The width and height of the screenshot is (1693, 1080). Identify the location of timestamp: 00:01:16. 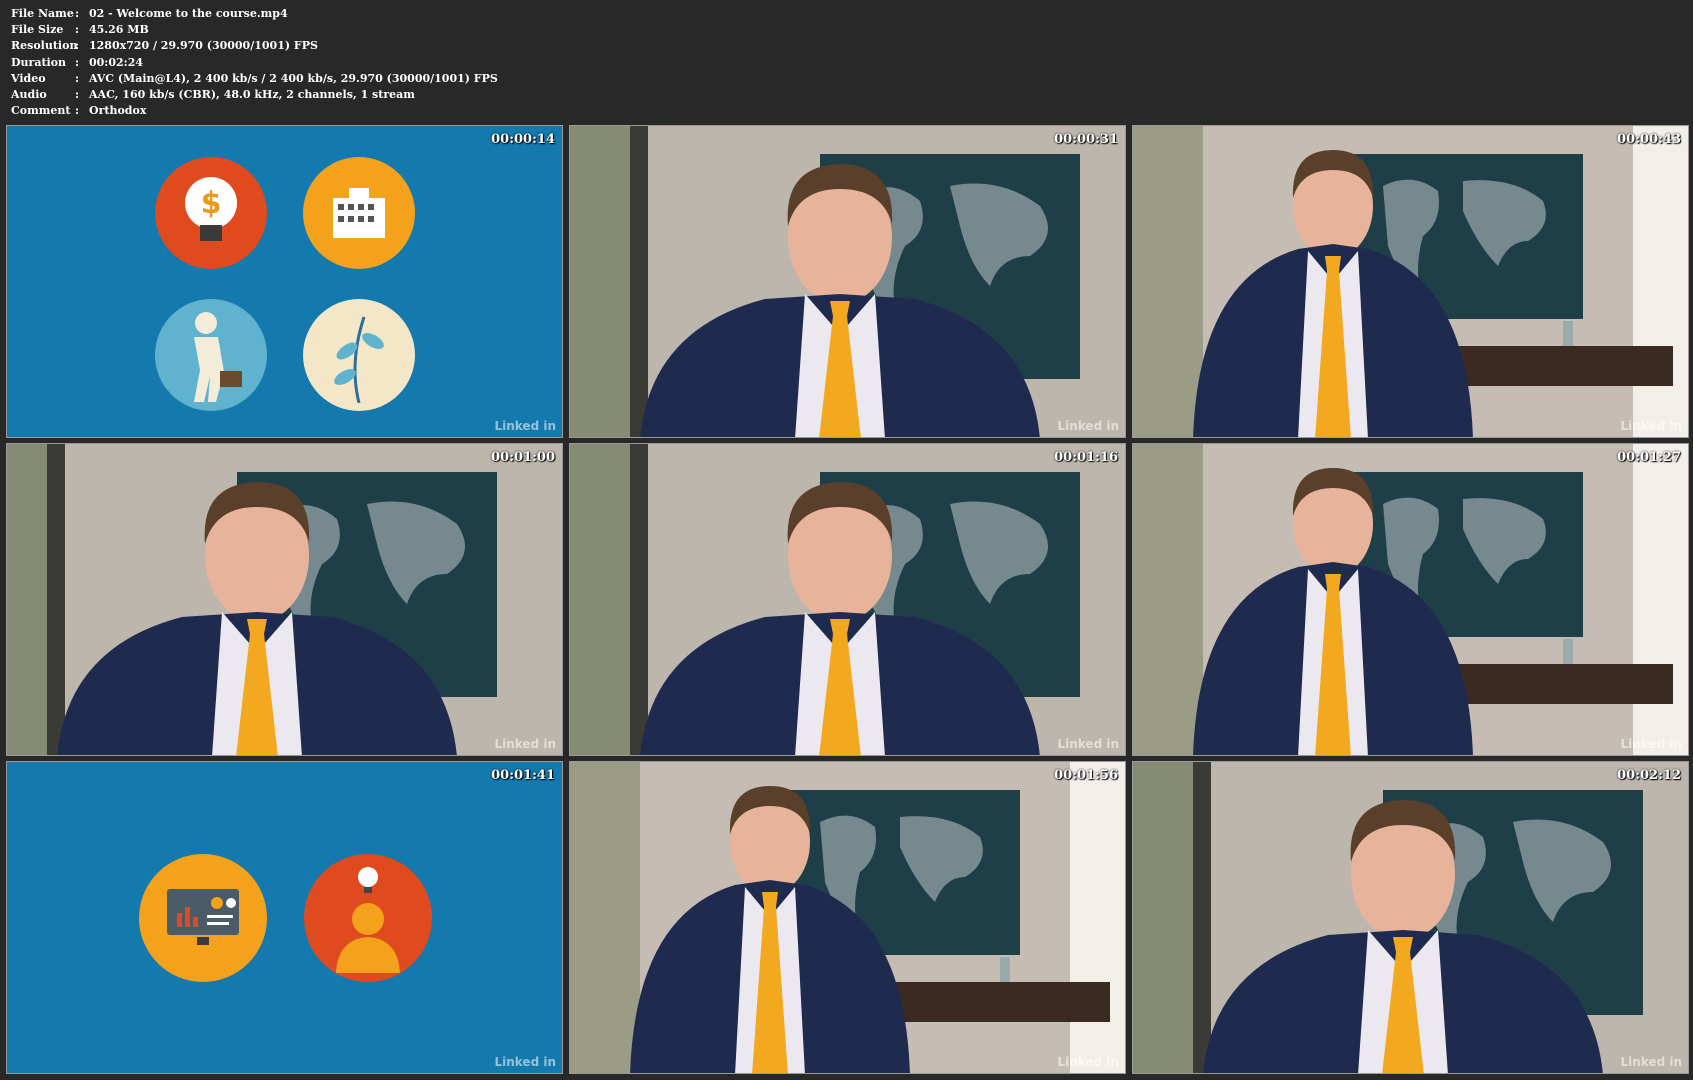
(1086, 457).